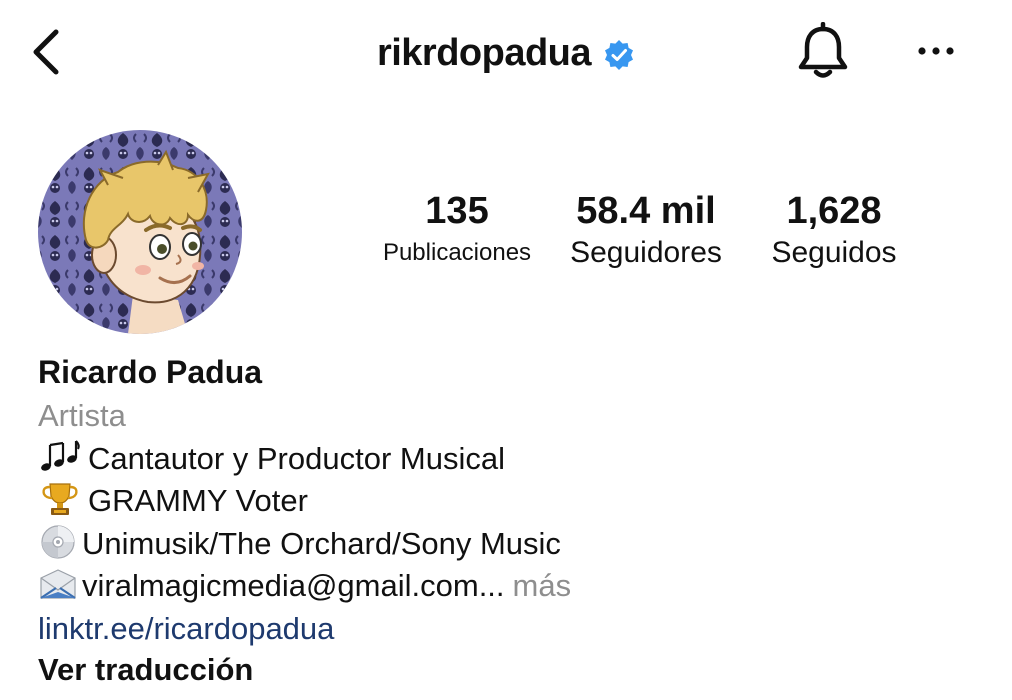 Image resolution: width=1012 pixels, height=700 pixels. I want to click on bio-line: GRAMMY Voter, so click(173, 501).